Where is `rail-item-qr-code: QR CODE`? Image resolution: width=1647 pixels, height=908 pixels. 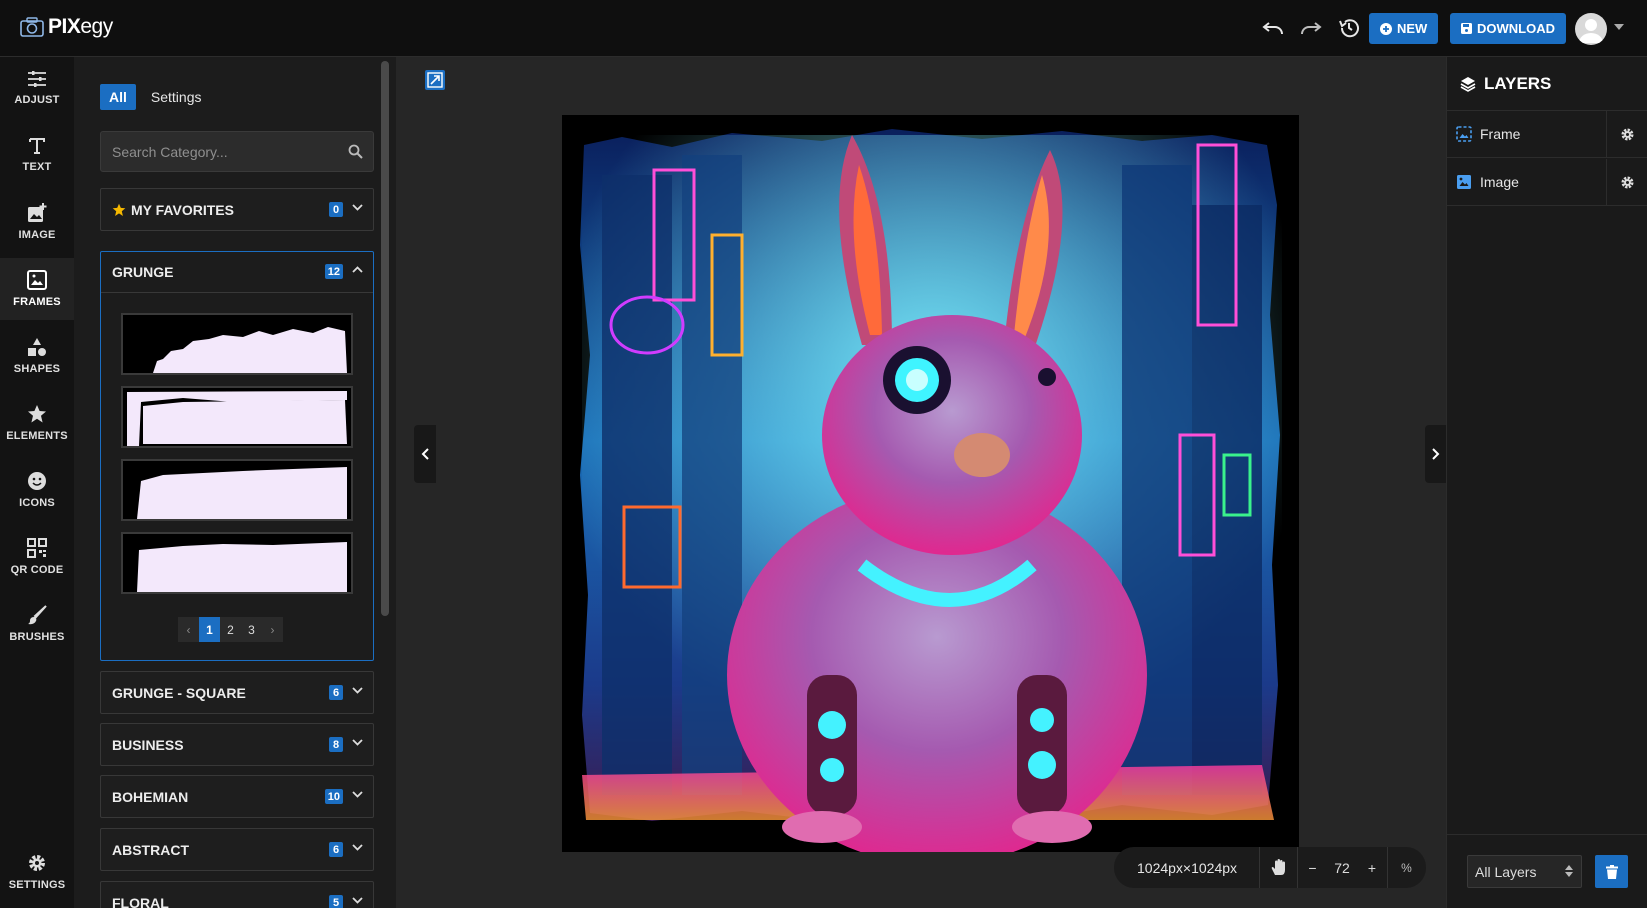 rail-item-qr-code: QR CODE is located at coordinates (37, 557).